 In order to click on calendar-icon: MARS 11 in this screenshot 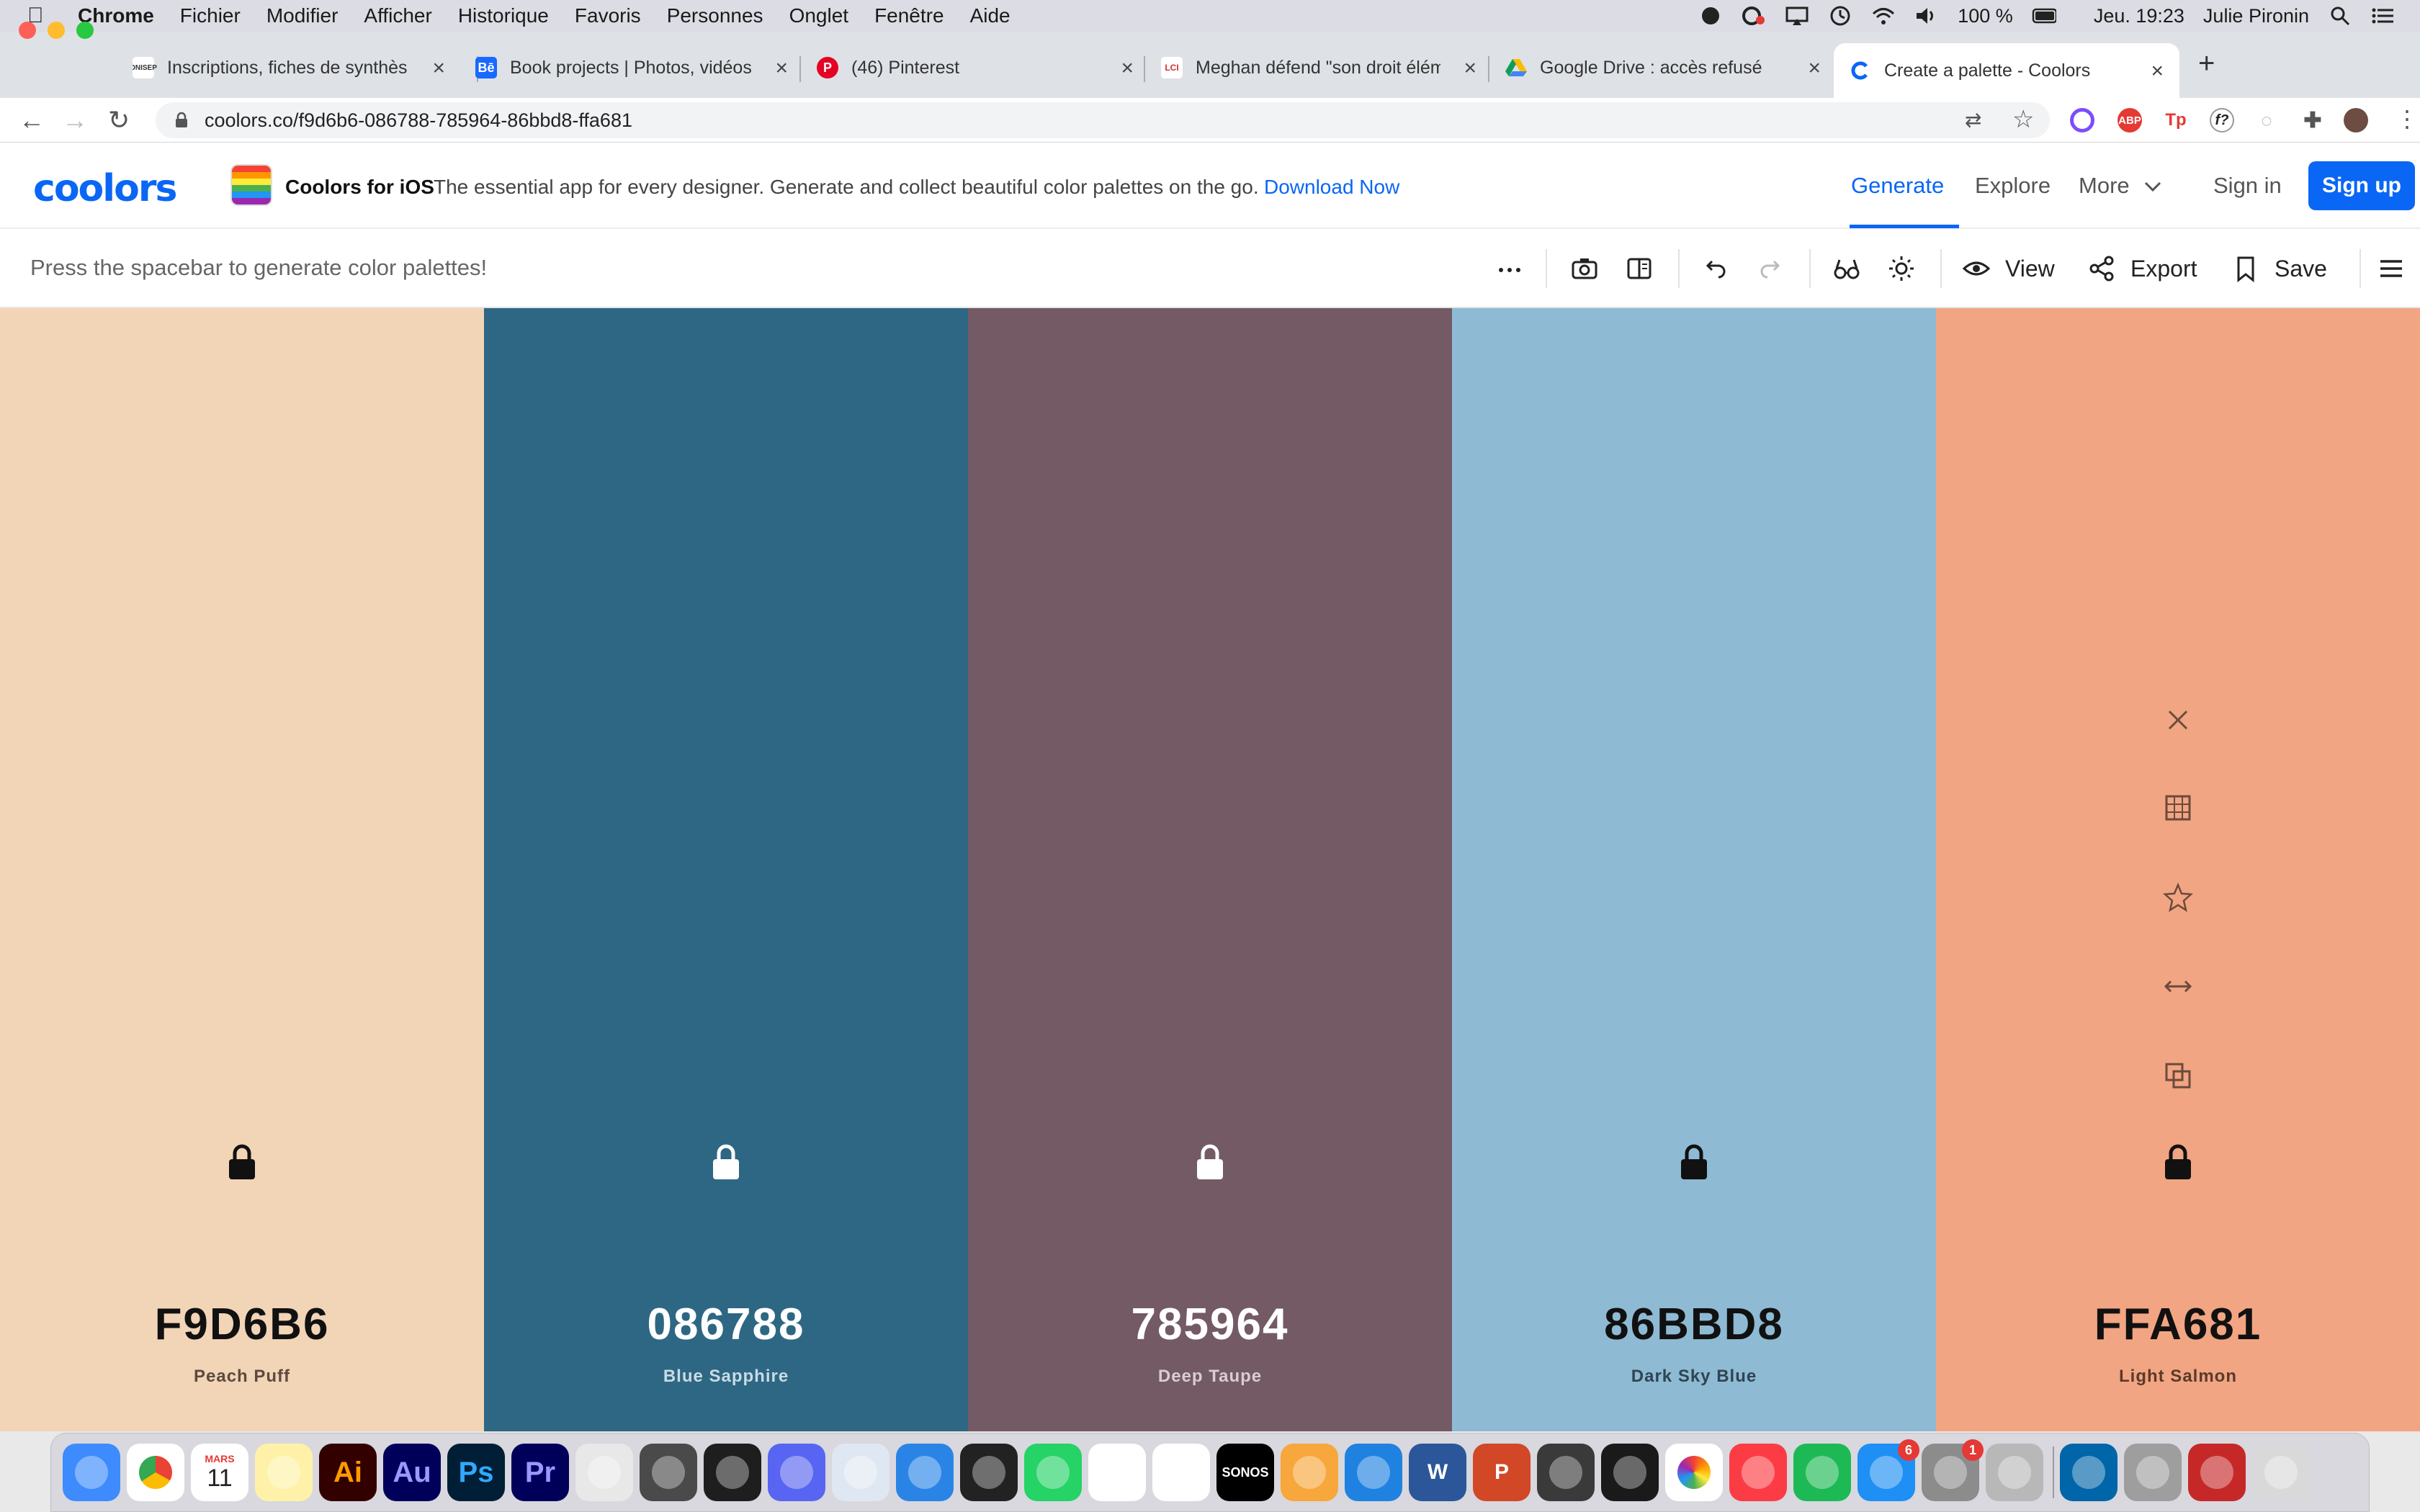, I will do `click(220, 1472)`.